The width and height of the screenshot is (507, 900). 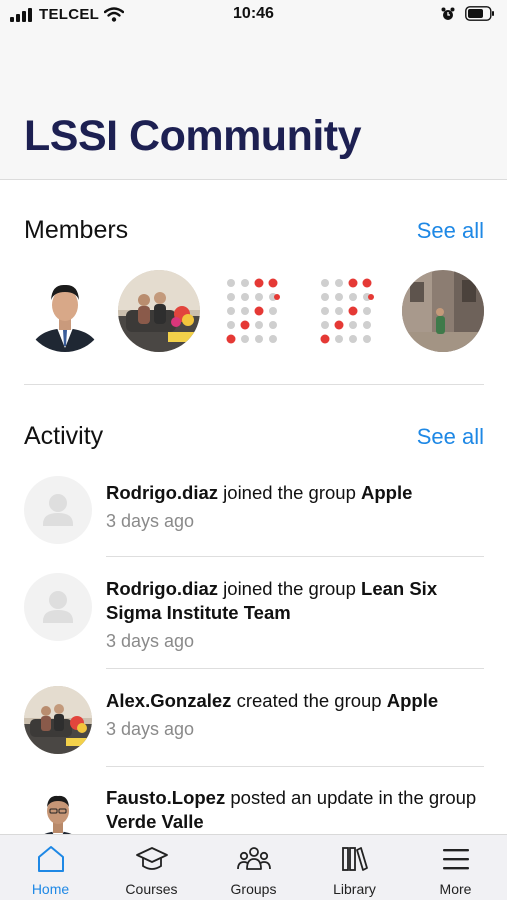 I want to click on tab-courses: Courses, so click(x=151, y=870).